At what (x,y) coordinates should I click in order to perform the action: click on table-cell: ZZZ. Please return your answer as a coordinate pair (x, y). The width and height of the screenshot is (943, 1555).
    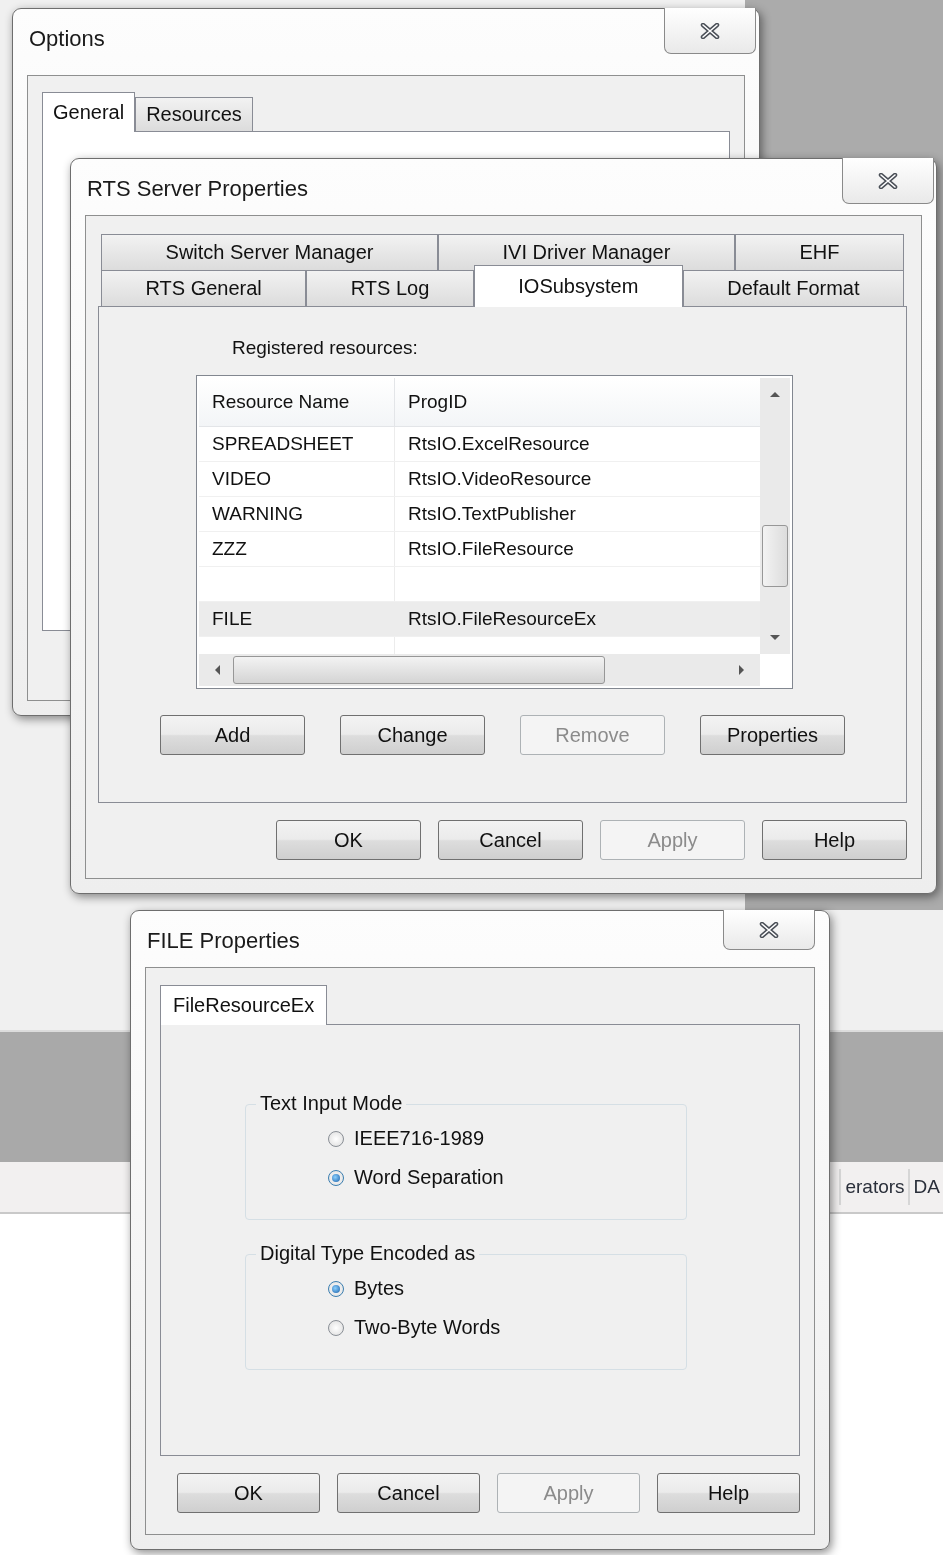
    Looking at the image, I should click on (229, 549).